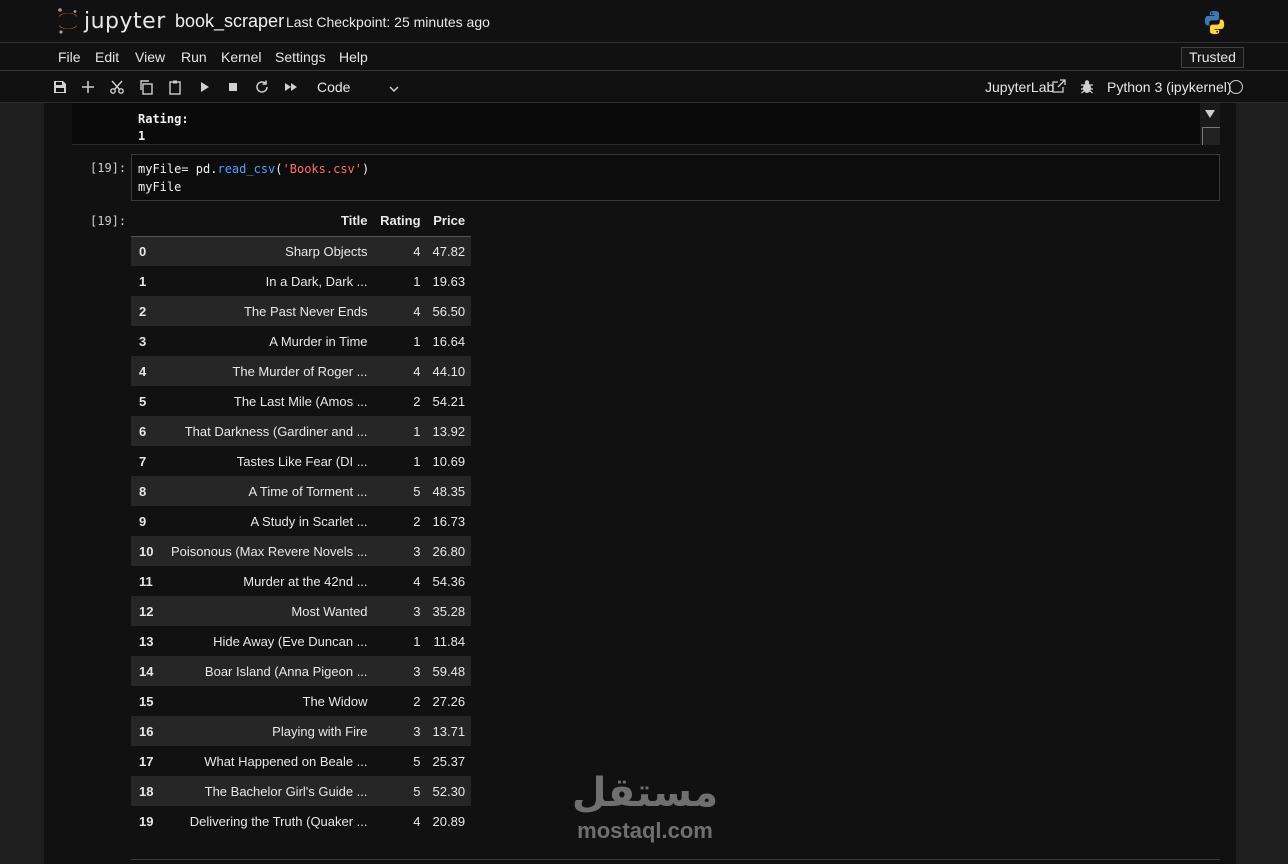 Image resolution: width=1288 pixels, height=864 pixels. I want to click on table-row: 4 The Murder of Roger ... 4 44.10, so click(301, 371).